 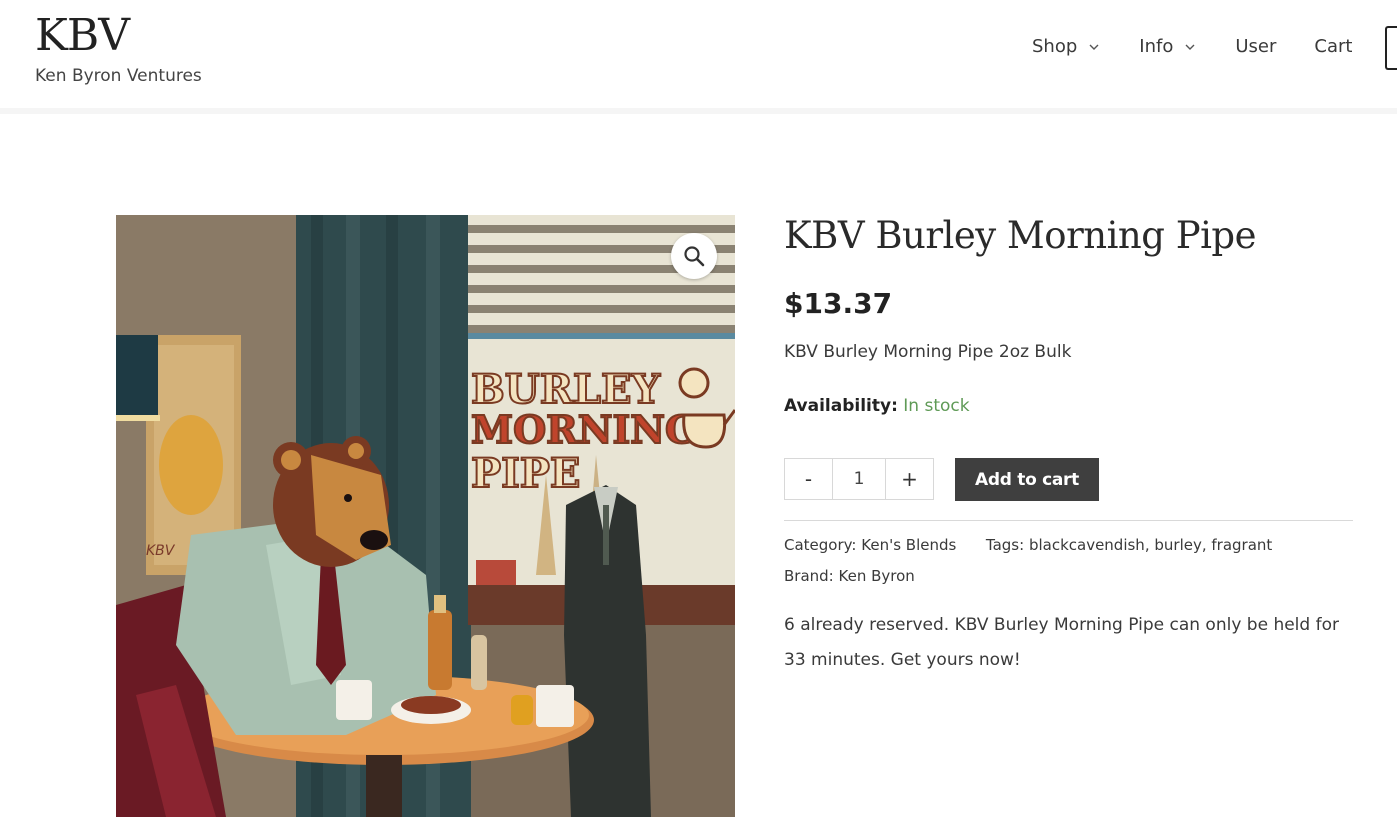 I want to click on product-short-description: KBV Burley Morning Pipe 2oz Bulk, so click(x=928, y=352).